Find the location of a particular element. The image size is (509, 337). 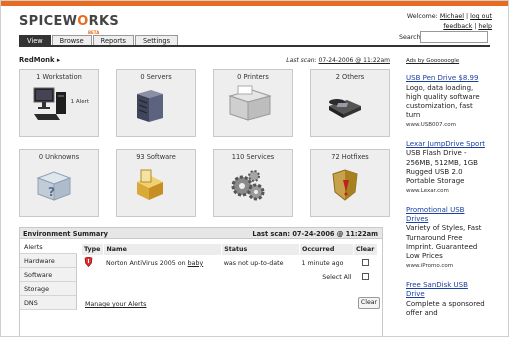

shield-icon is located at coordinates (345, 185).